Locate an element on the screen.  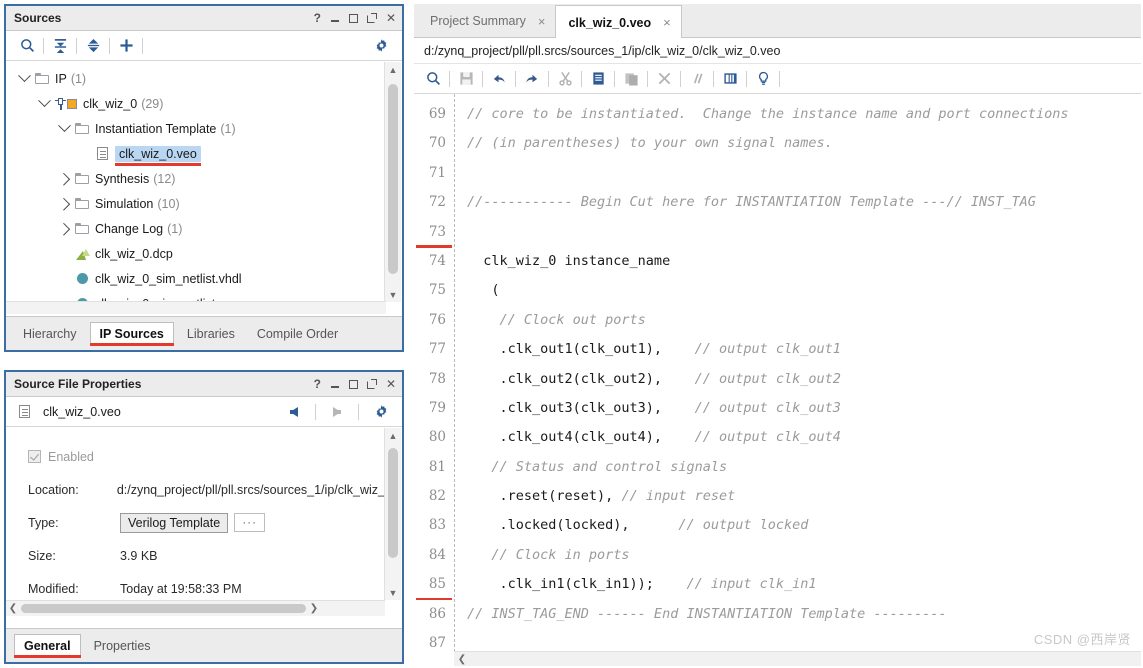
add-sources-icon is located at coordinates (126, 46).